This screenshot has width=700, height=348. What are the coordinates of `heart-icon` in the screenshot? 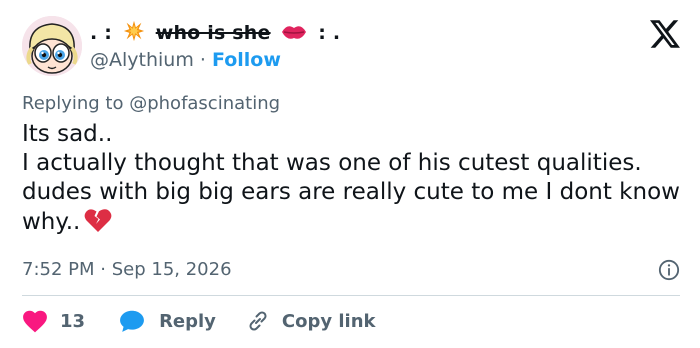 It's located at (35, 321).